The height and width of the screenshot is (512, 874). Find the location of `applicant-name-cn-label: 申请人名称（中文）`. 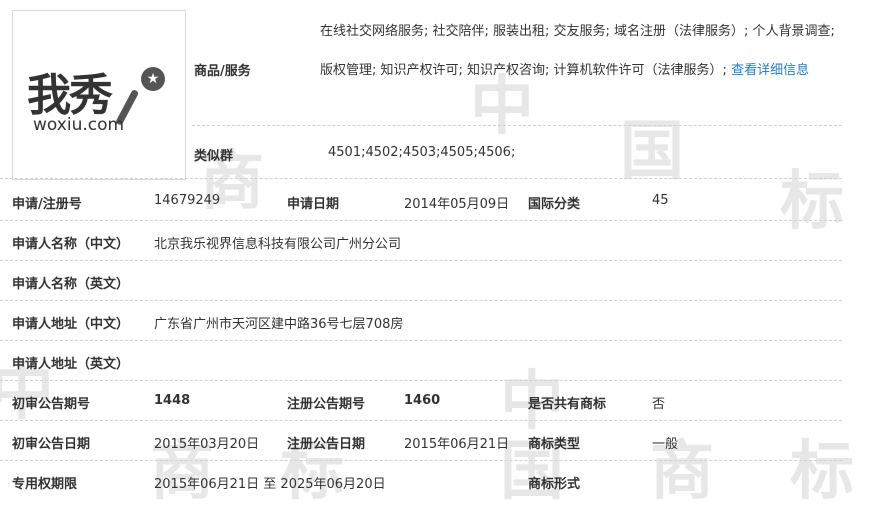

applicant-name-cn-label: 申请人名称（中文） is located at coordinates (71, 244).